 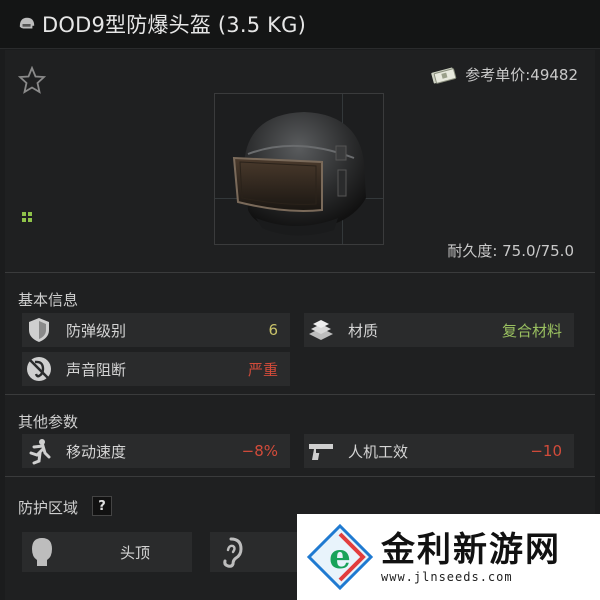 What do you see at coordinates (444, 75) in the screenshot?
I see `money-icon` at bounding box center [444, 75].